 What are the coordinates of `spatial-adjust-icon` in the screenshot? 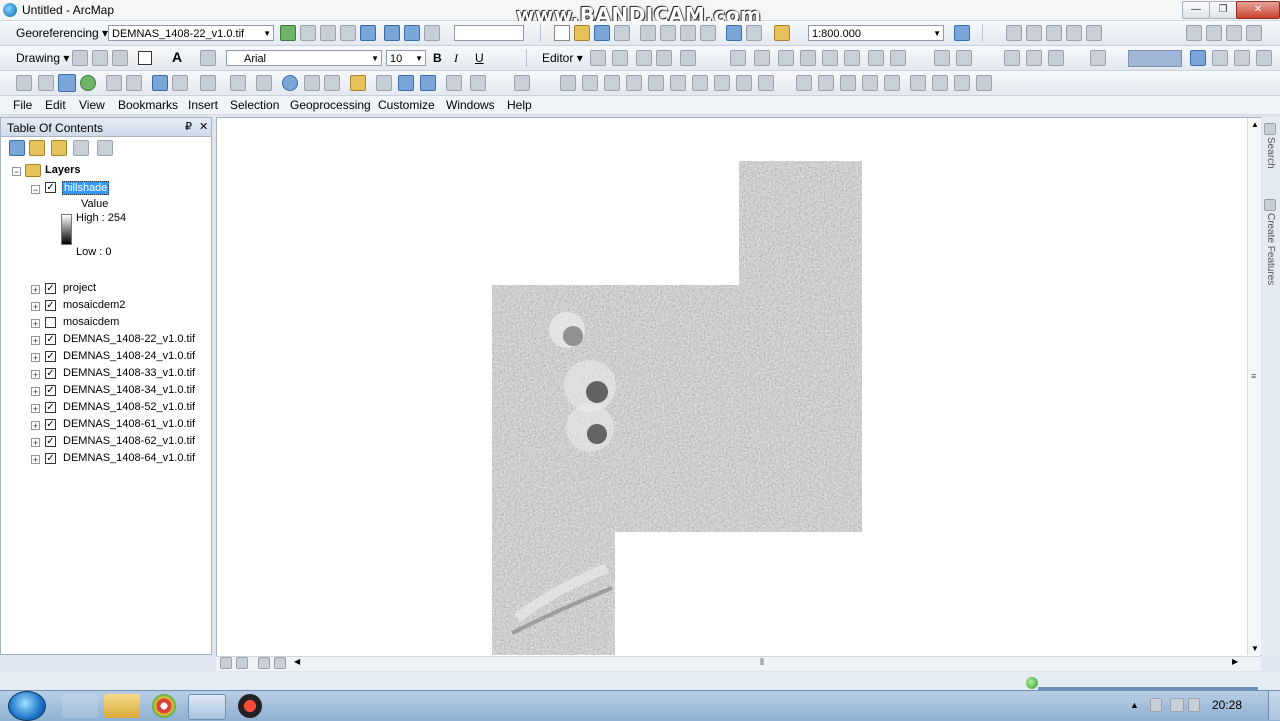 It's located at (942, 58).